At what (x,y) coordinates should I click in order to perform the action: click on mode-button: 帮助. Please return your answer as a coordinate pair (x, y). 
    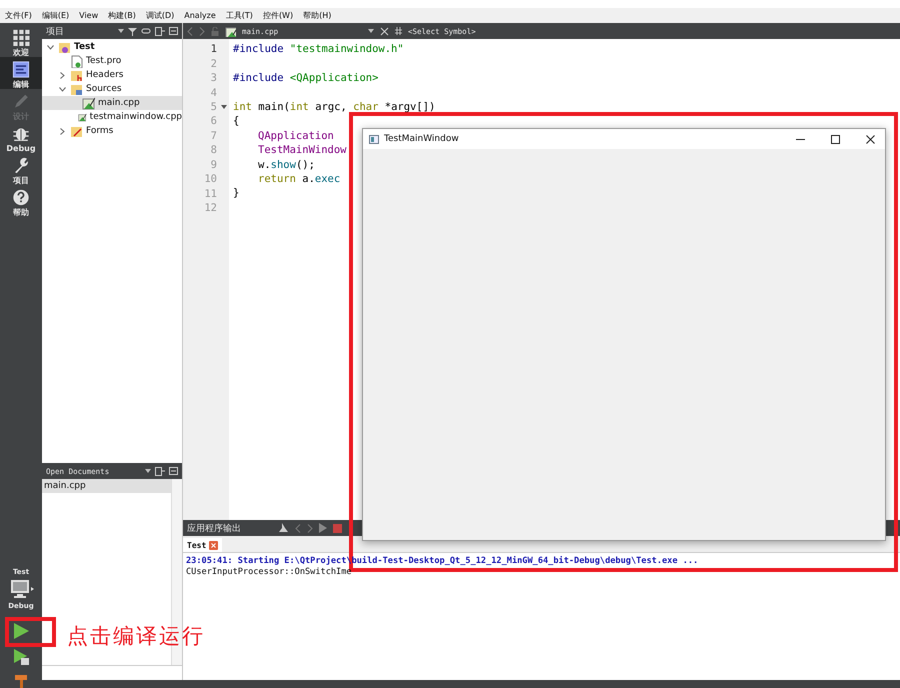
    Looking at the image, I should click on (21, 201).